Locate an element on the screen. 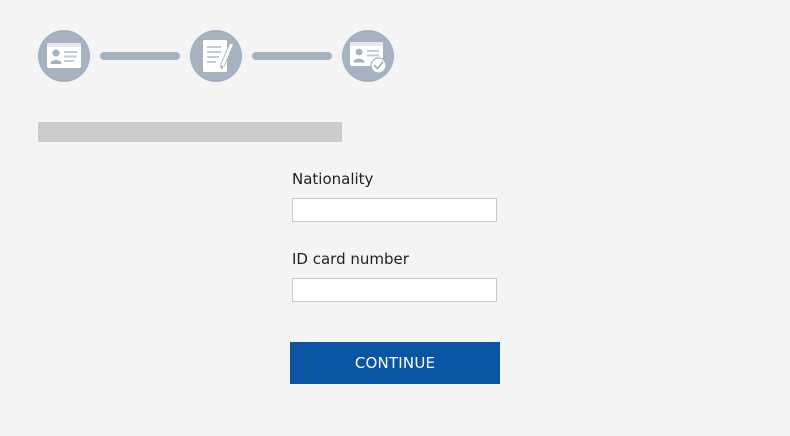  nationality-input is located at coordinates (394, 210).